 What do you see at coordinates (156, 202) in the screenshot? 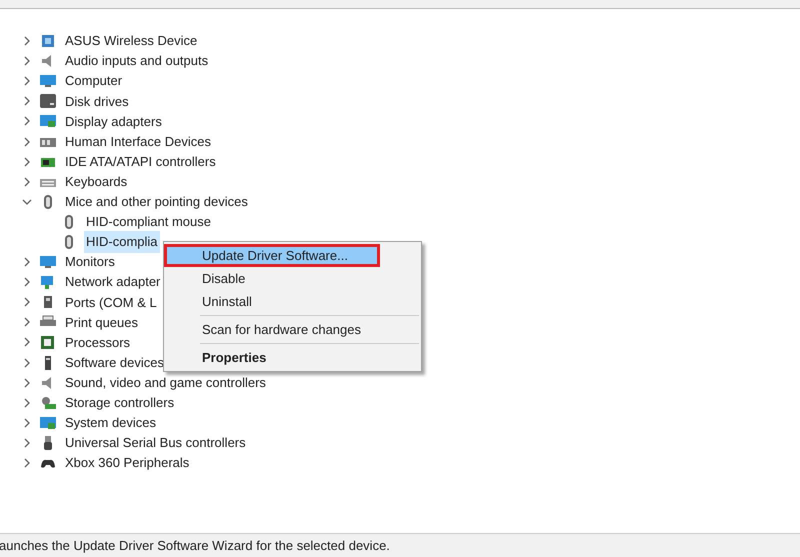
I see `tree-item: Mice and other pointing devices` at bounding box center [156, 202].